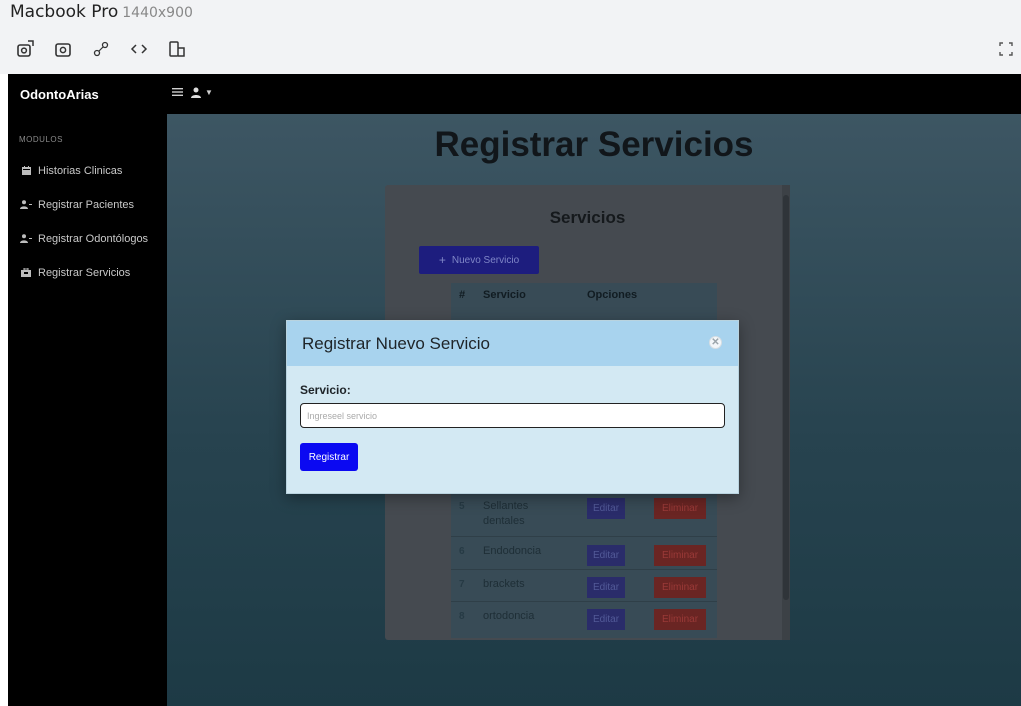 The image size is (1021, 706). I want to click on modal-title: Registrar Nuevo Servicio, so click(396, 343).